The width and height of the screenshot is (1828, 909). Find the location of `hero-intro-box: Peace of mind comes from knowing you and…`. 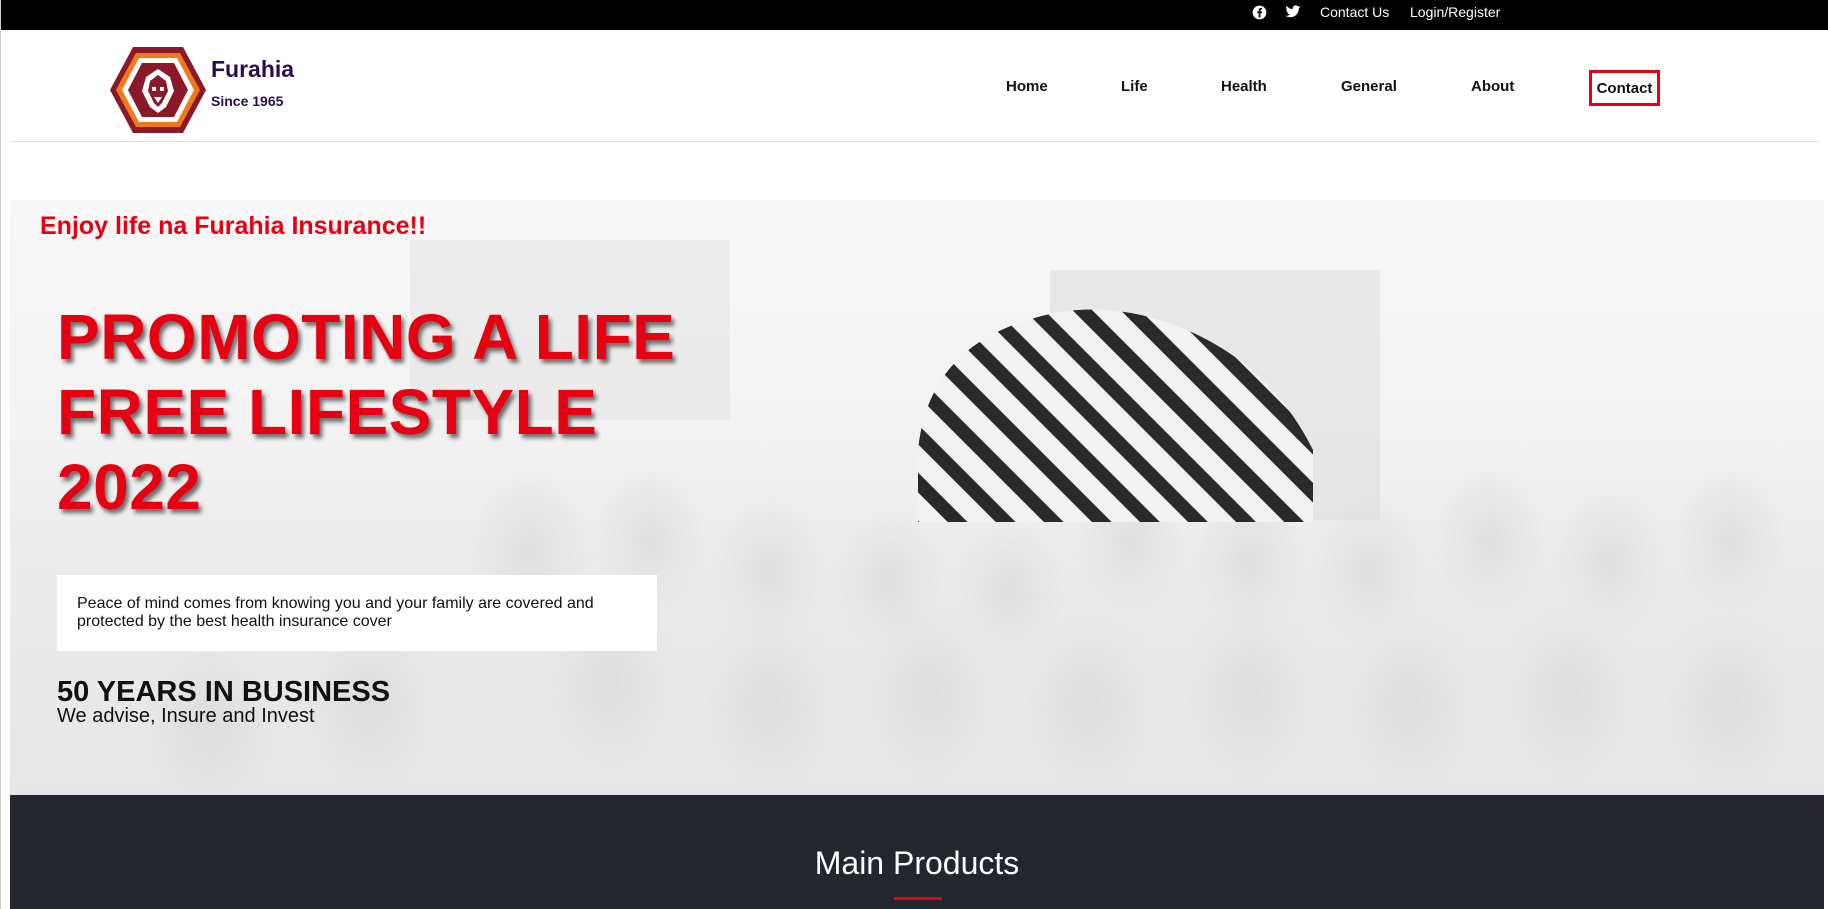

hero-intro-box: Peace of mind comes from knowing you and… is located at coordinates (357, 613).